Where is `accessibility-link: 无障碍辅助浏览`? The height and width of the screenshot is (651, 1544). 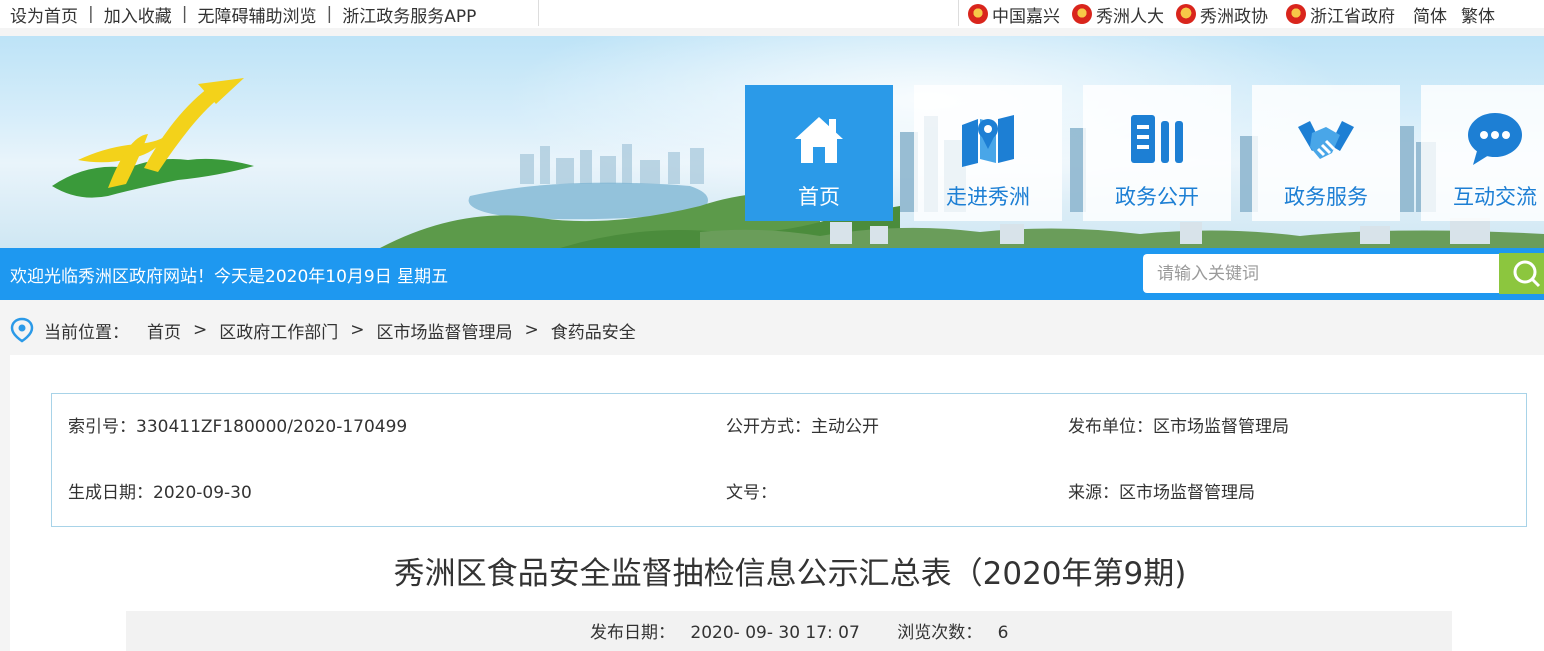 accessibility-link: 无障碍辅助浏览 is located at coordinates (256, 14).